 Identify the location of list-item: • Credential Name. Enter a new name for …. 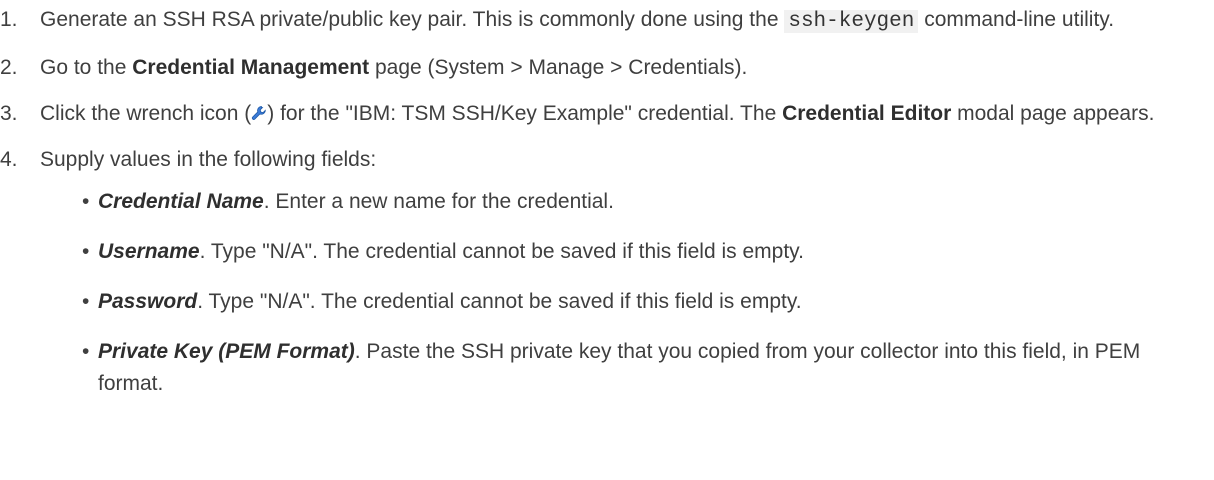
(637, 202).